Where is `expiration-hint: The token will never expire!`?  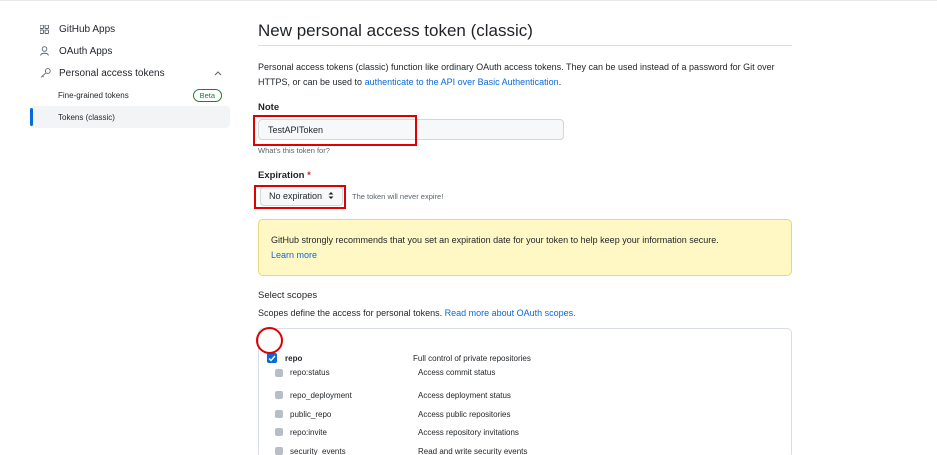
expiration-hint: The token will never expire! is located at coordinates (398, 196).